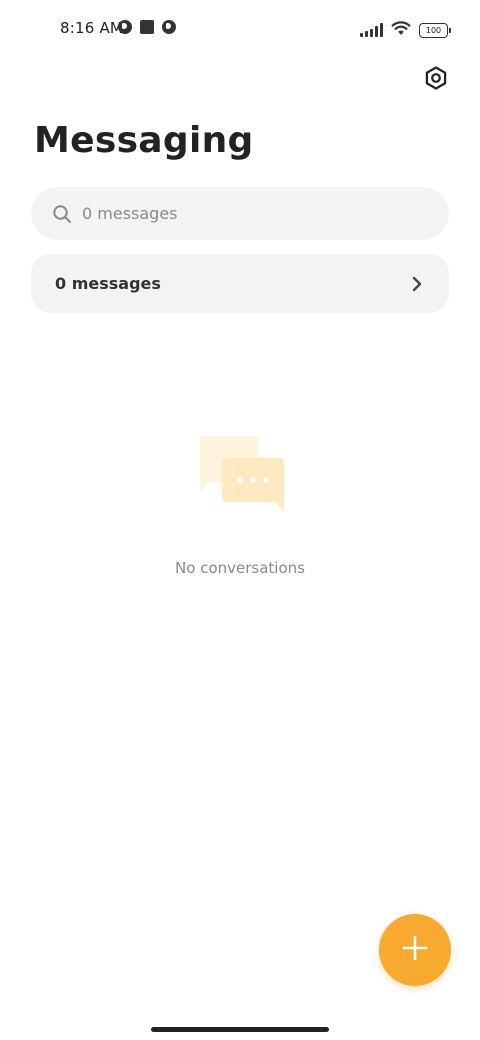 The height and width of the screenshot is (1040, 480). What do you see at coordinates (108, 283) in the screenshot?
I see `messages-row-label: 0 messages` at bounding box center [108, 283].